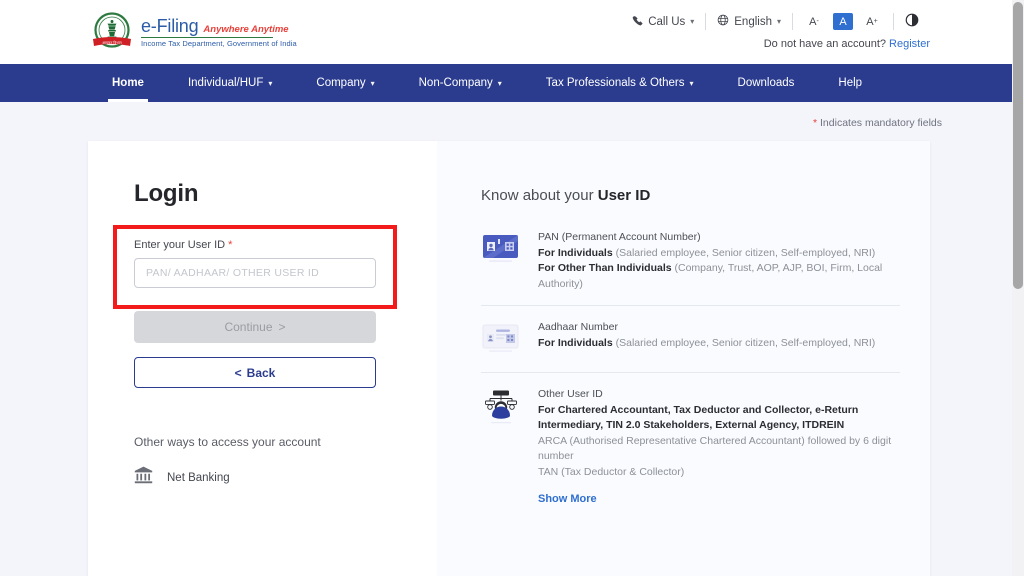  Describe the element at coordinates (246, 30) in the screenshot. I see `brand-tagline: Anywhere Anytime` at that location.